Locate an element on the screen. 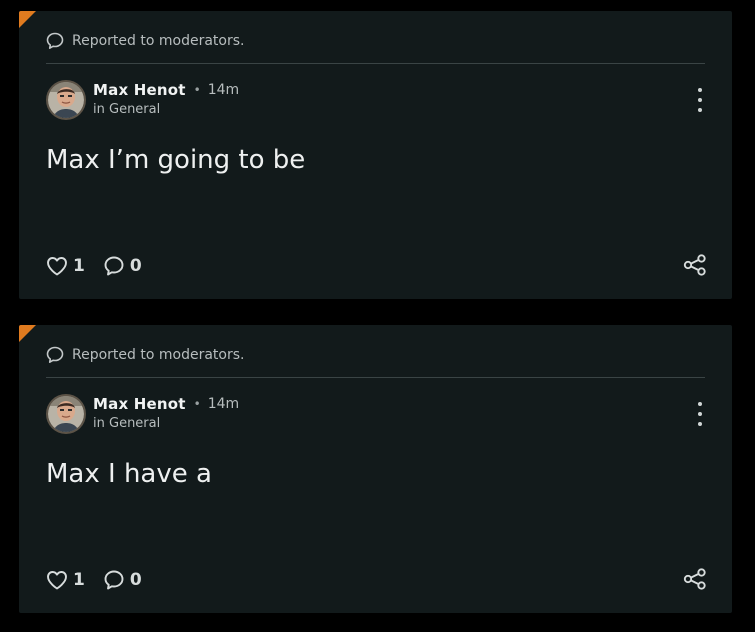 The width and height of the screenshot is (755, 632). post-body: Max I have a is located at coordinates (129, 474).